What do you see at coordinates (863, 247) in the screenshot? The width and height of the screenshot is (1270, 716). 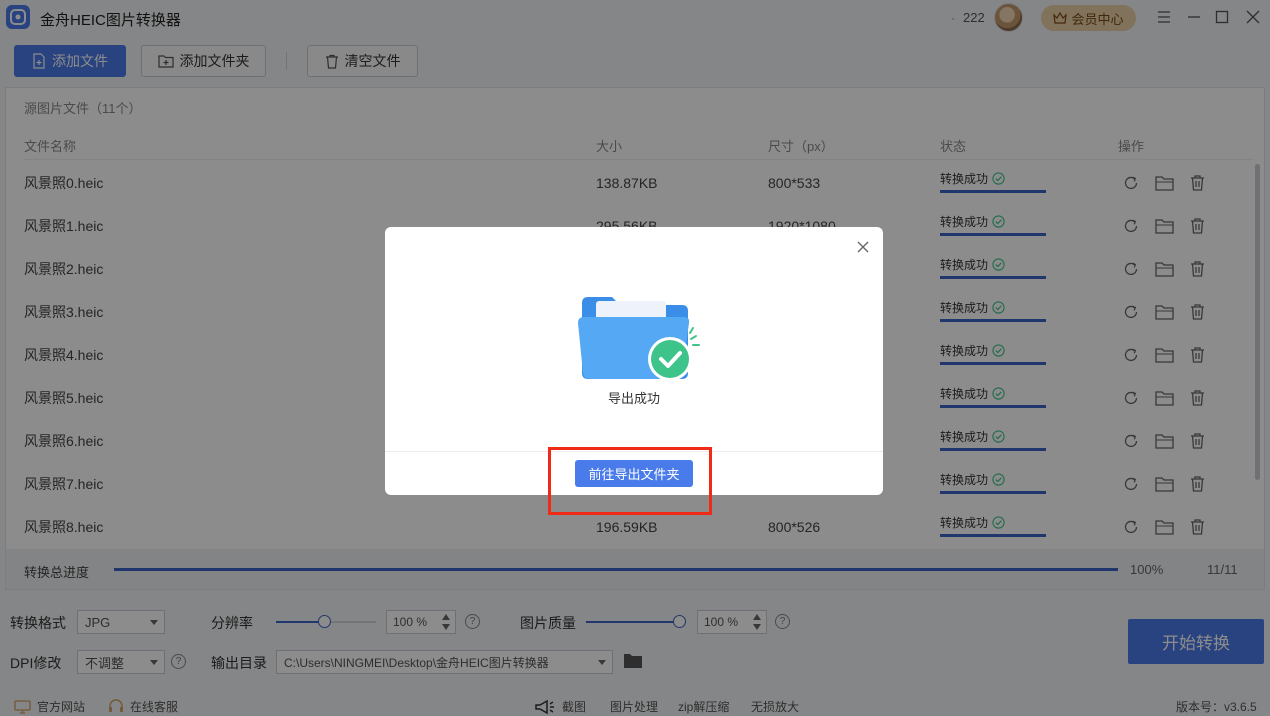 I see `dialog-close-icon` at bounding box center [863, 247].